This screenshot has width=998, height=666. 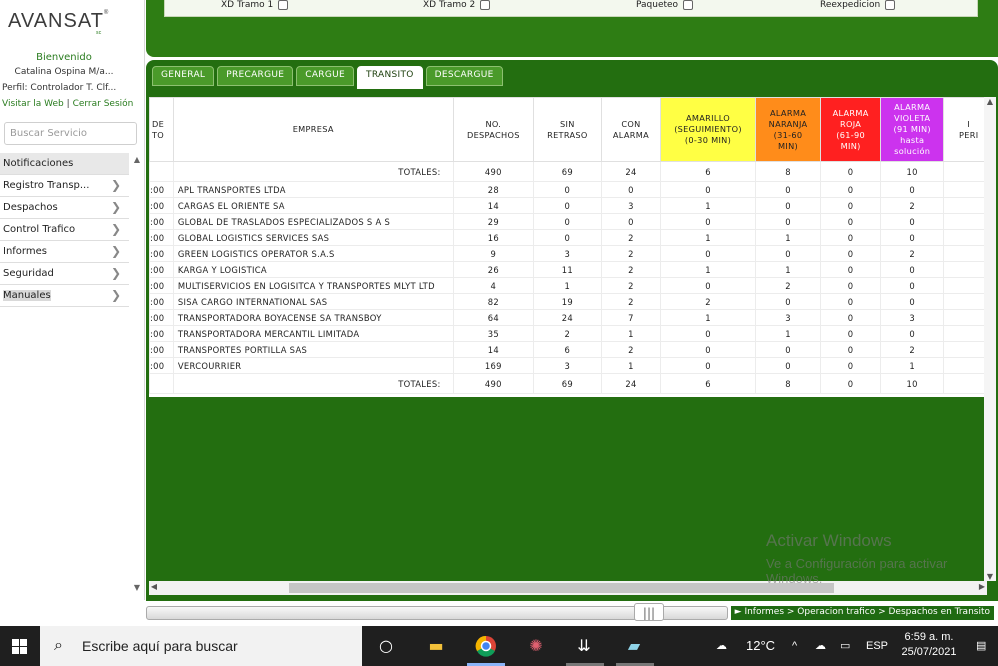 What do you see at coordinates (137, 375) in the screenshot?
I see `sidebar-scrollbar: ▲ ▼` at bounding box center [137, 375].